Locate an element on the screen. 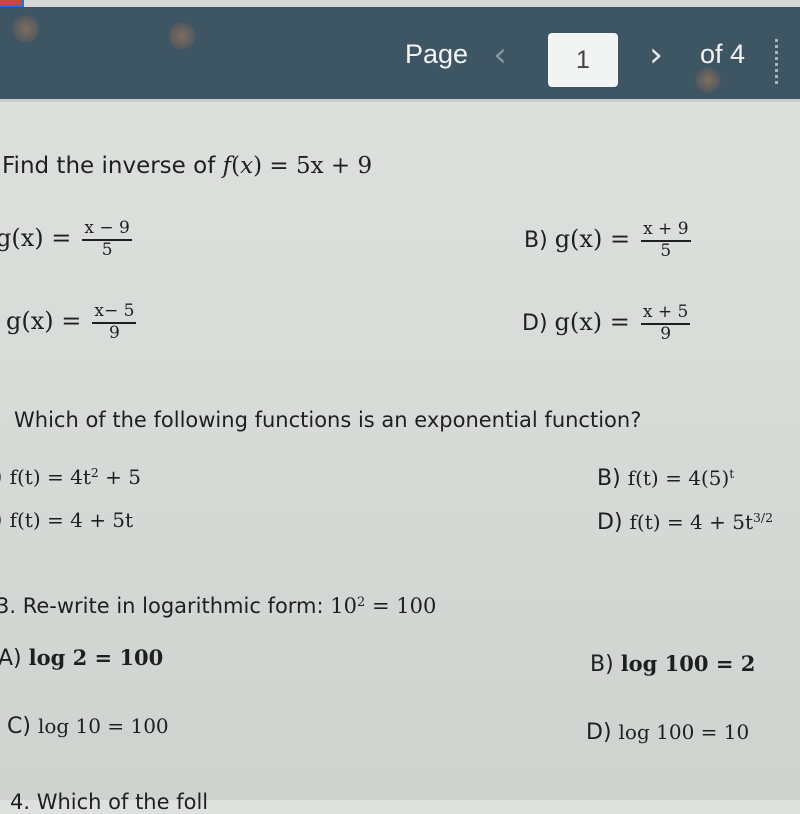 The image size is (800, 814). question-3-option-b: B) log 100 = 2 is located at coordinates (672, 664).